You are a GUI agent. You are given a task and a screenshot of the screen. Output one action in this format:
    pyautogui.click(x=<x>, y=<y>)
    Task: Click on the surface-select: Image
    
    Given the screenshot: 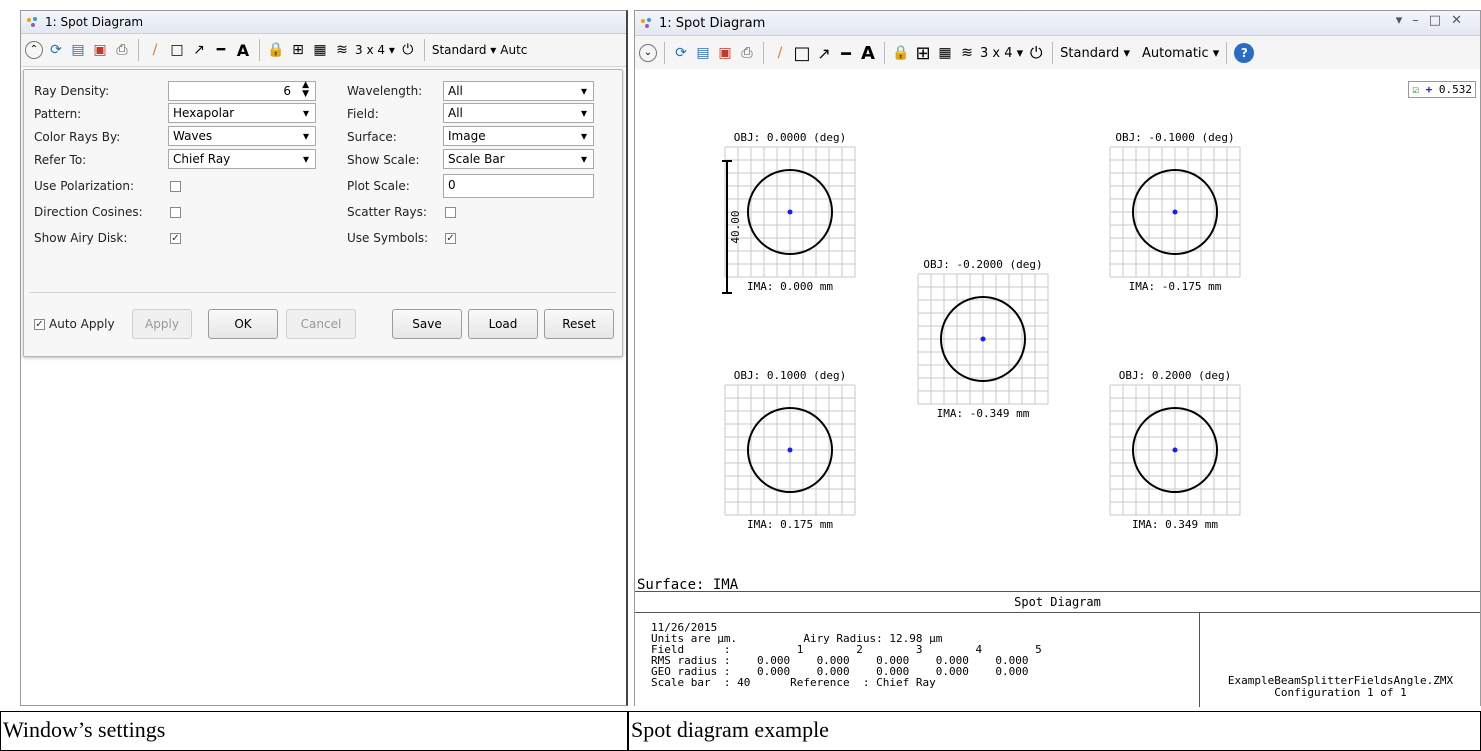 What is the action you would take?
    pyautogui.click(x=518, y=136)
    